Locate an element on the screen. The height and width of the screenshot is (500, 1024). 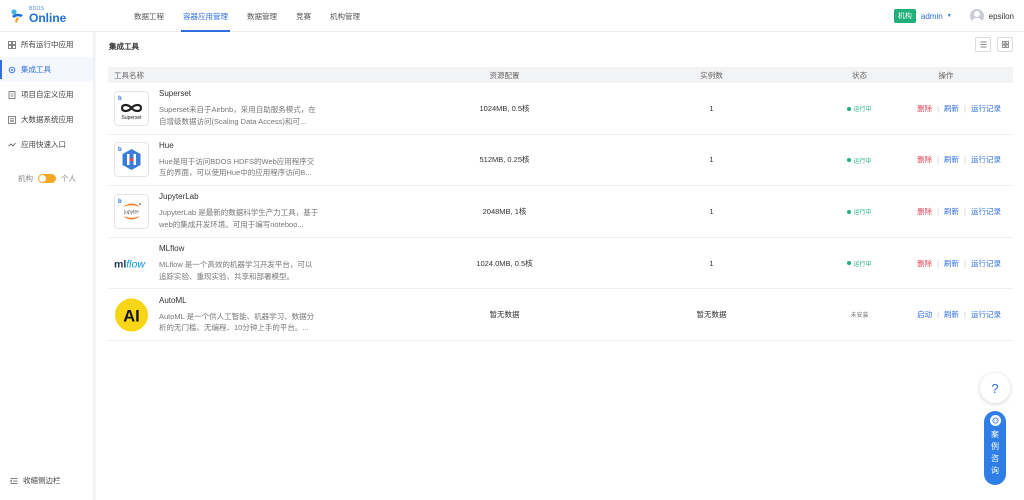
consult-char: 例 is located at coordinates (995, 446).